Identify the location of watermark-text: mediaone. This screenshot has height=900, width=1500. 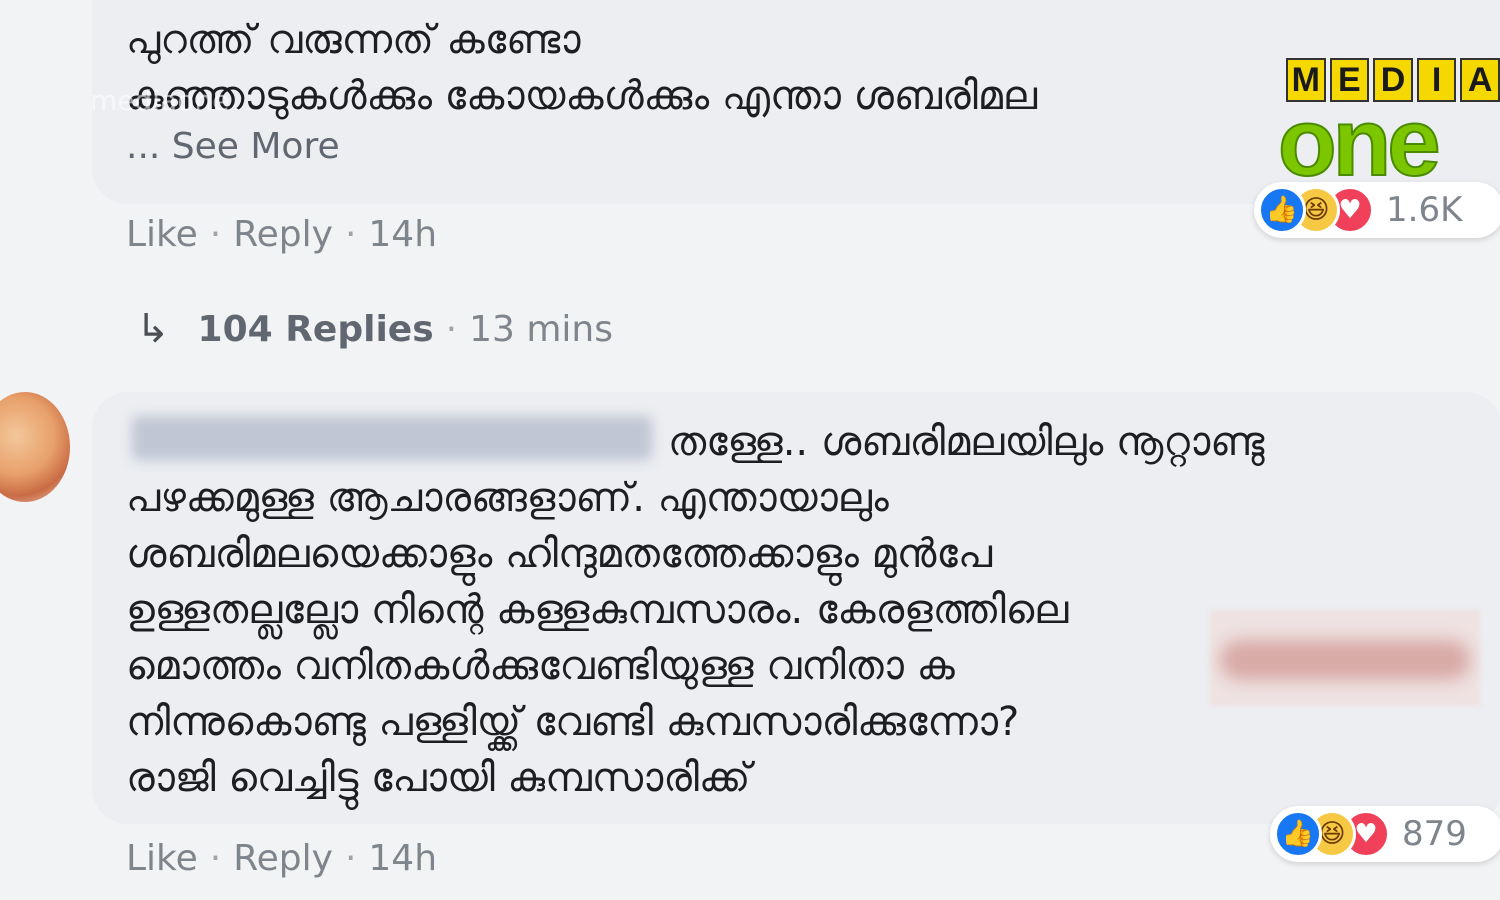
(160, 100).